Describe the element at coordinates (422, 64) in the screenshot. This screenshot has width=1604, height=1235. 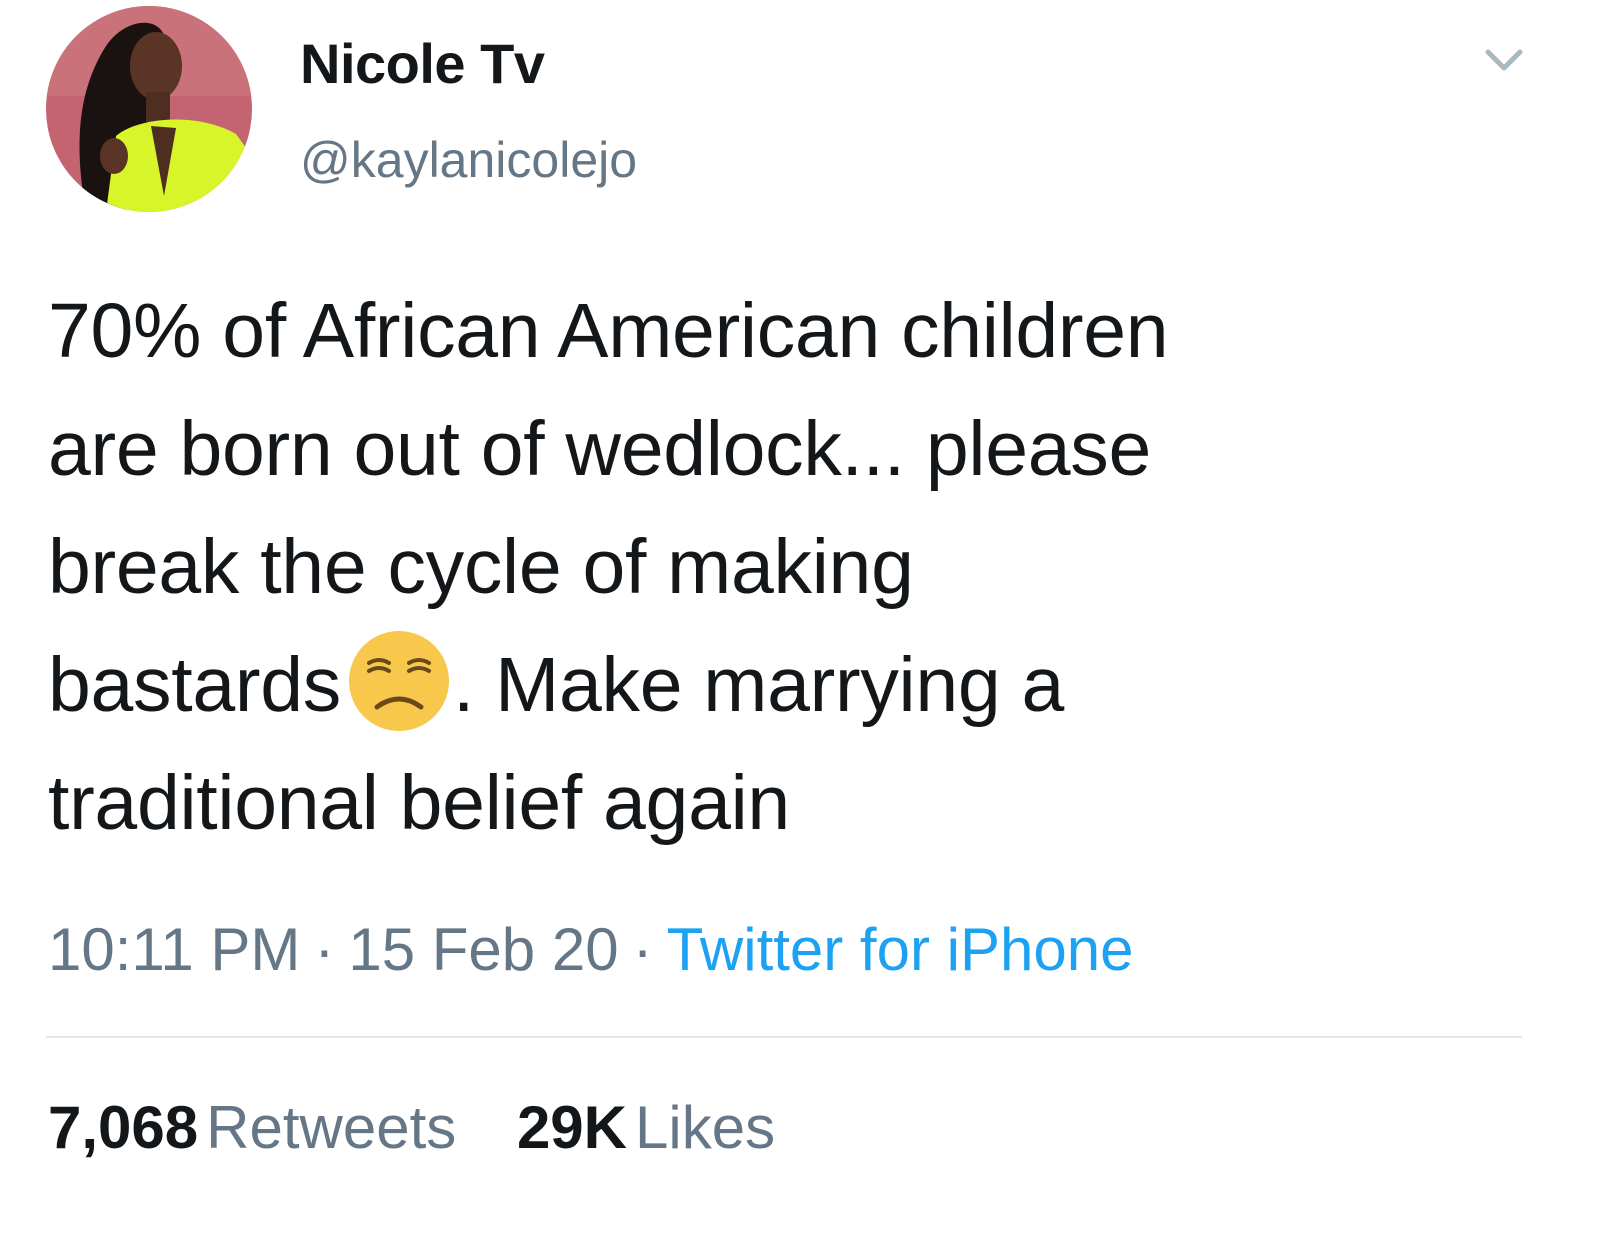
I see `display-name: Nicole Tv` at that location.